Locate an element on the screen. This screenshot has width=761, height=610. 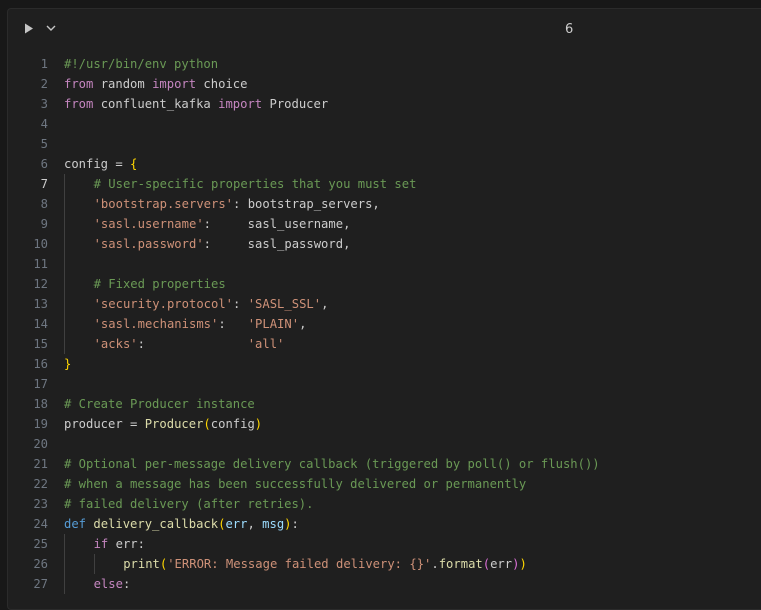
code-token: 'SASL_SSL' is located at coordinates (284, 304).